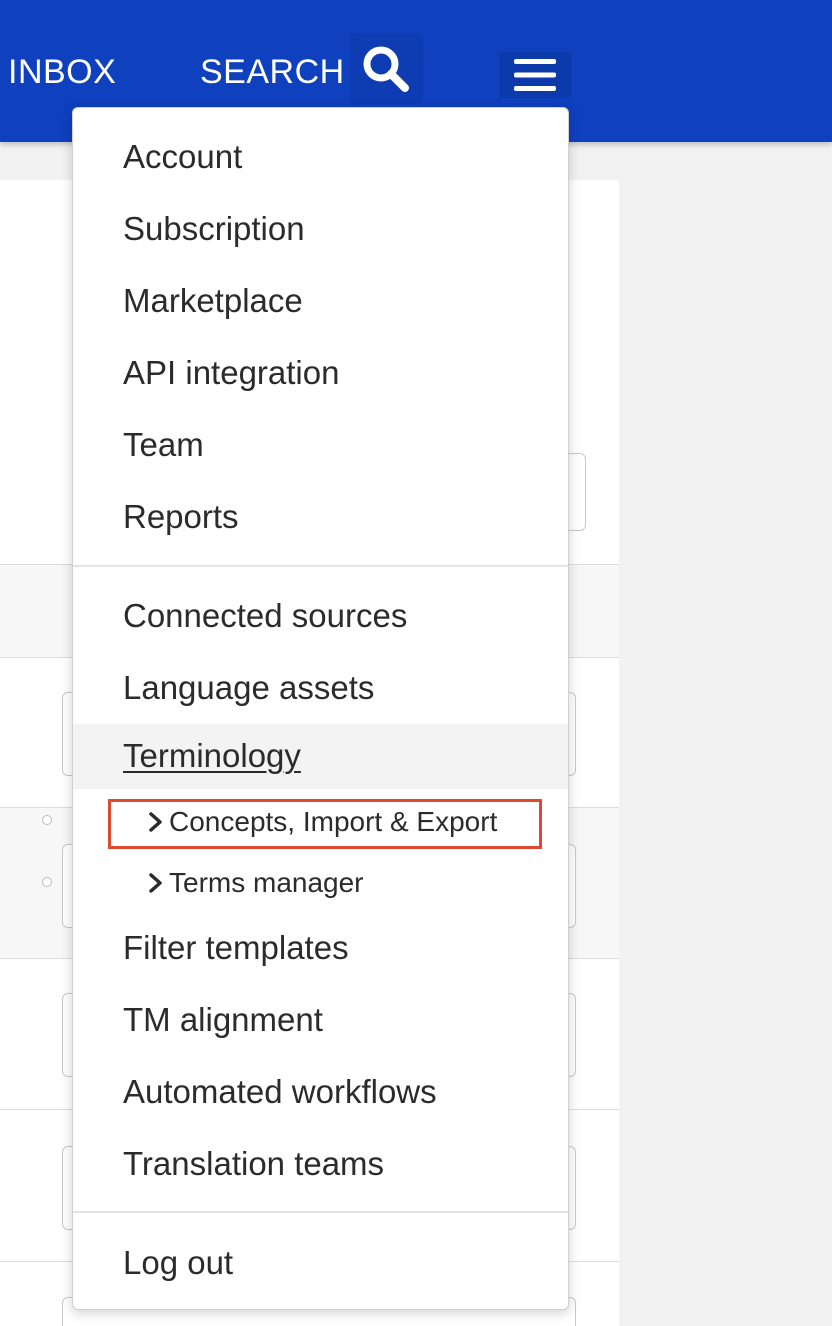  What do you see at coordinates (266, 882) in the screenshot?
I see `submenu-item-label: Terms manager` at bounding box center [266, 882].